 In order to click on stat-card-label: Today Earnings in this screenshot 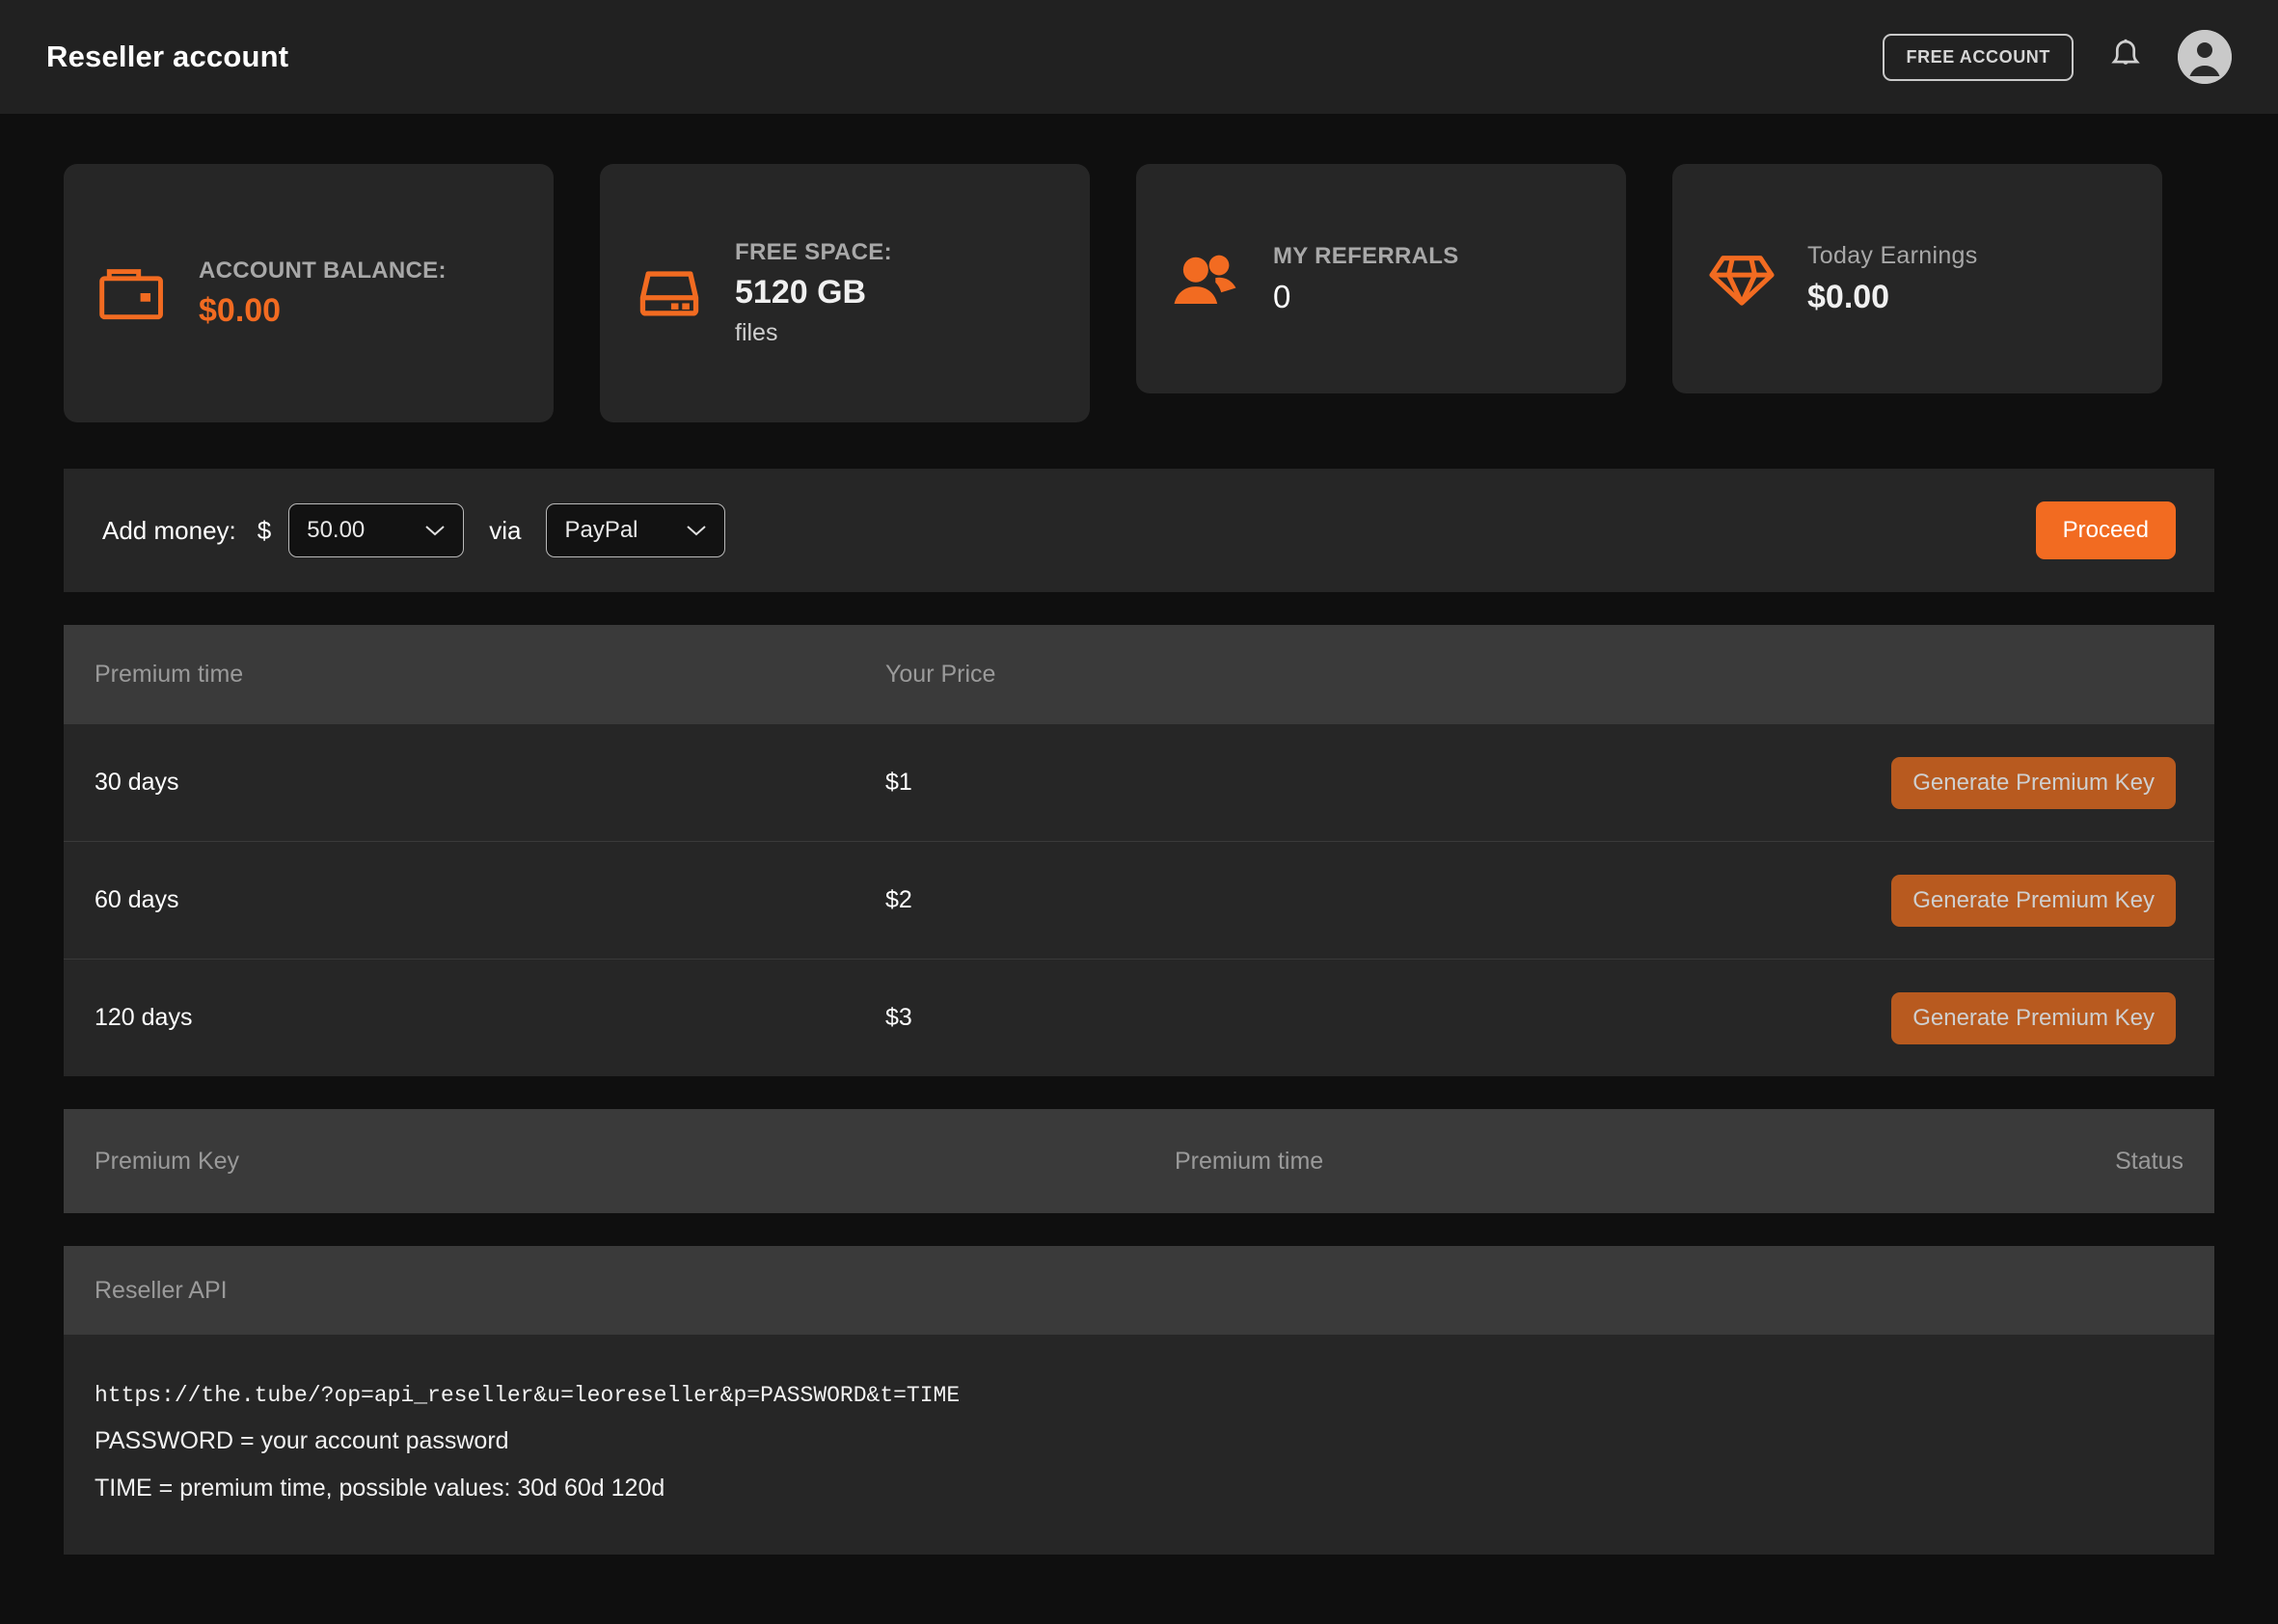, I will do `click(1893, 256)`.